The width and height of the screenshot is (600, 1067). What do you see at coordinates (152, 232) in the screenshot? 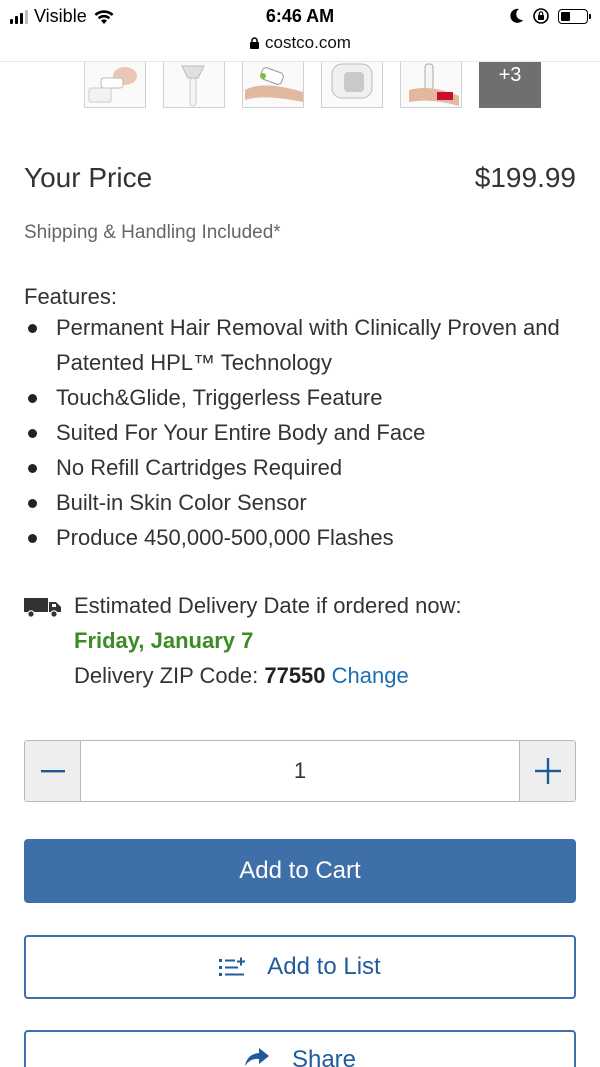
I see `shipping-note: Shipping & Handling Included*` at bounding box center [152, 232].